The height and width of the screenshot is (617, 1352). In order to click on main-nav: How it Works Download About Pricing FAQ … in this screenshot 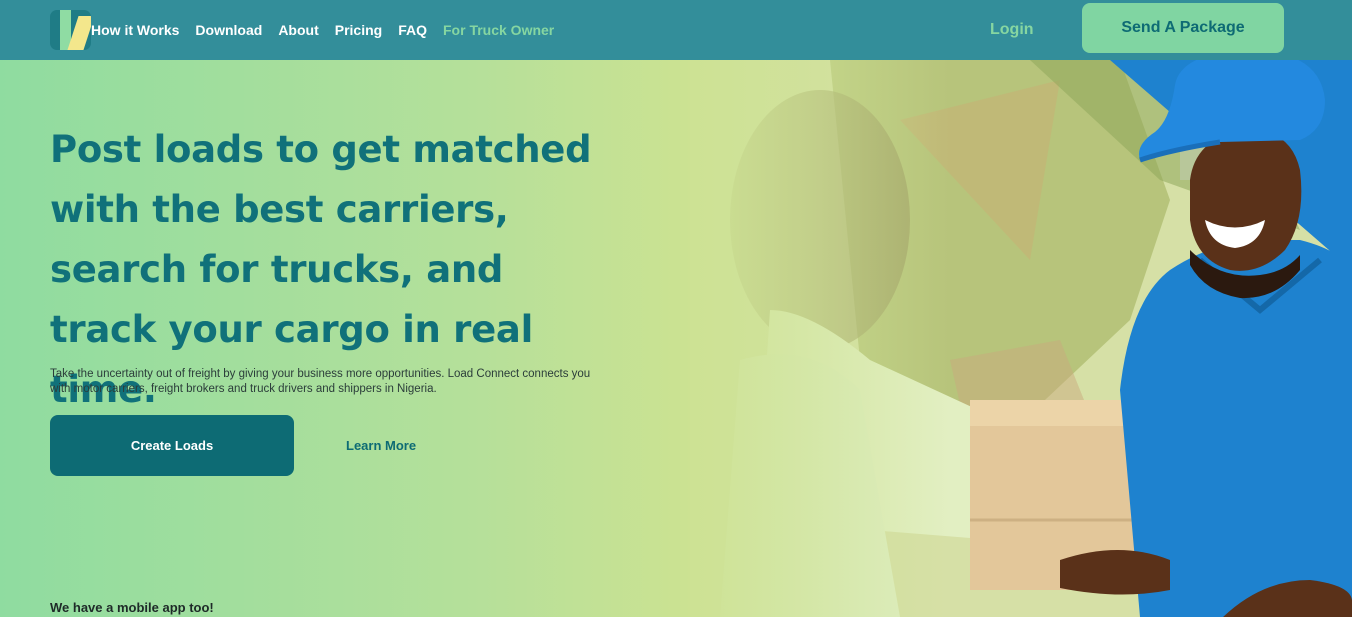, I will do `click(330, 30)`.